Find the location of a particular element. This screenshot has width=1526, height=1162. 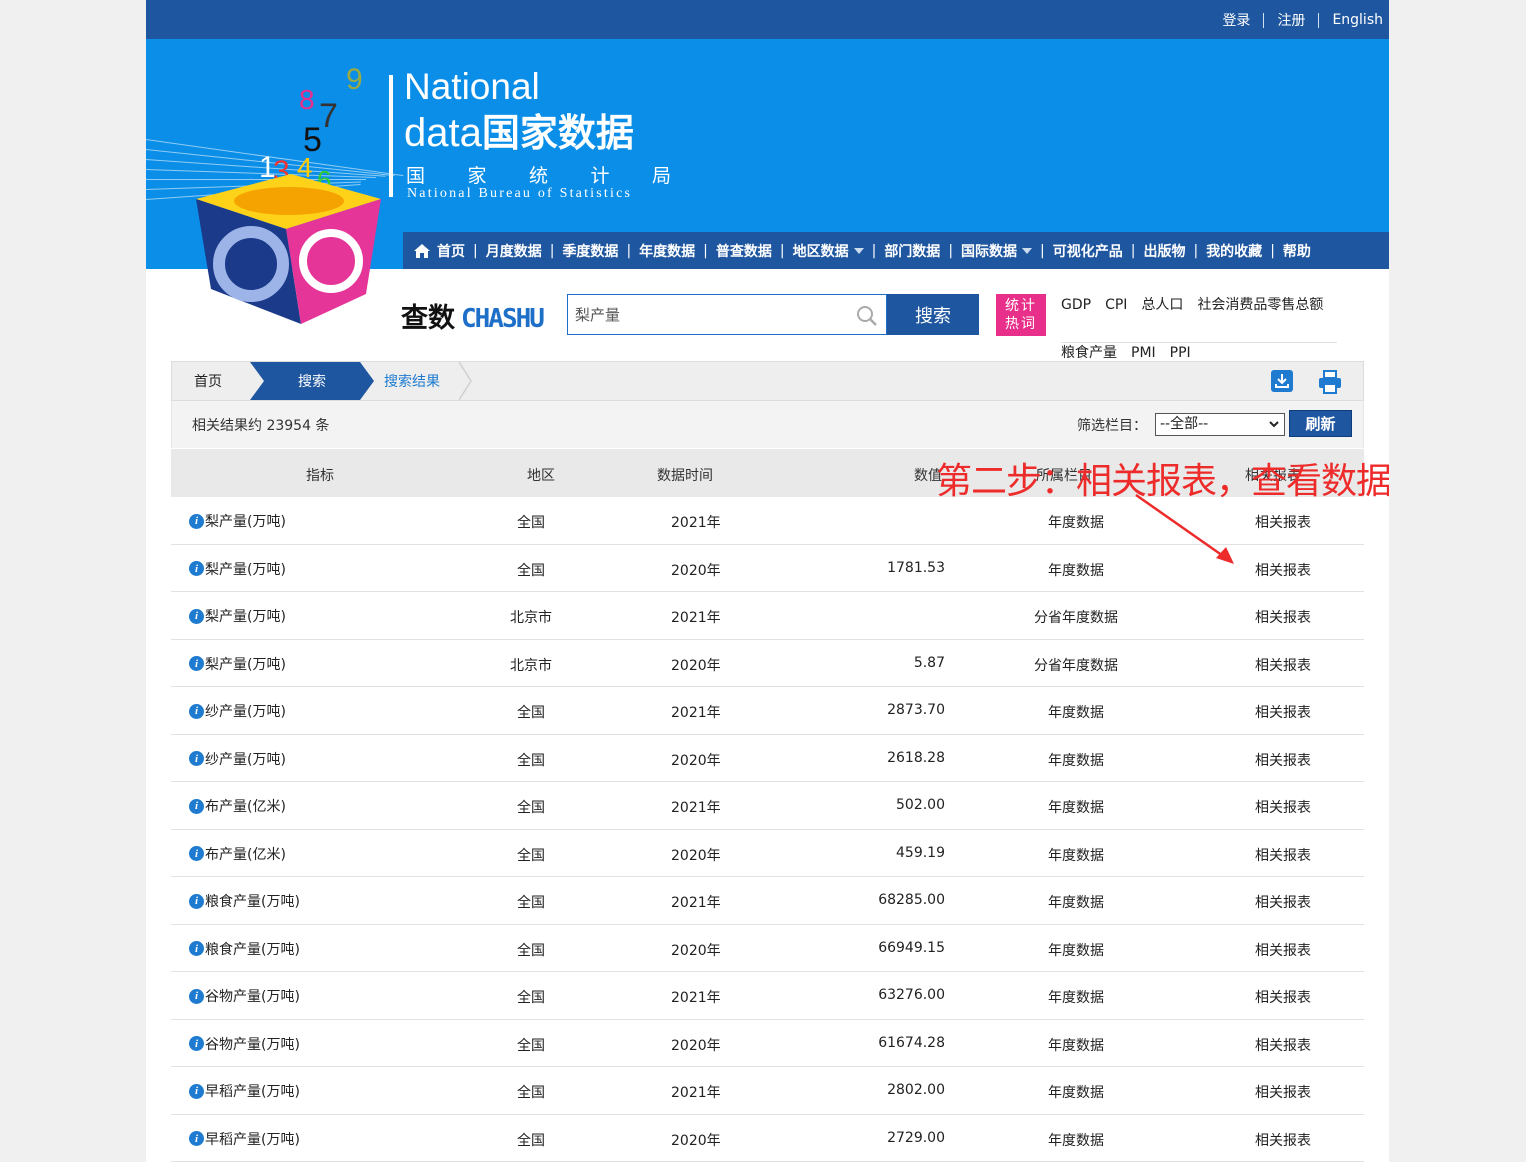

table-row: i 梨产量(万吨) 北京市 2021年 分省年度数据 相关报表 is located at coordinates (767, 616).